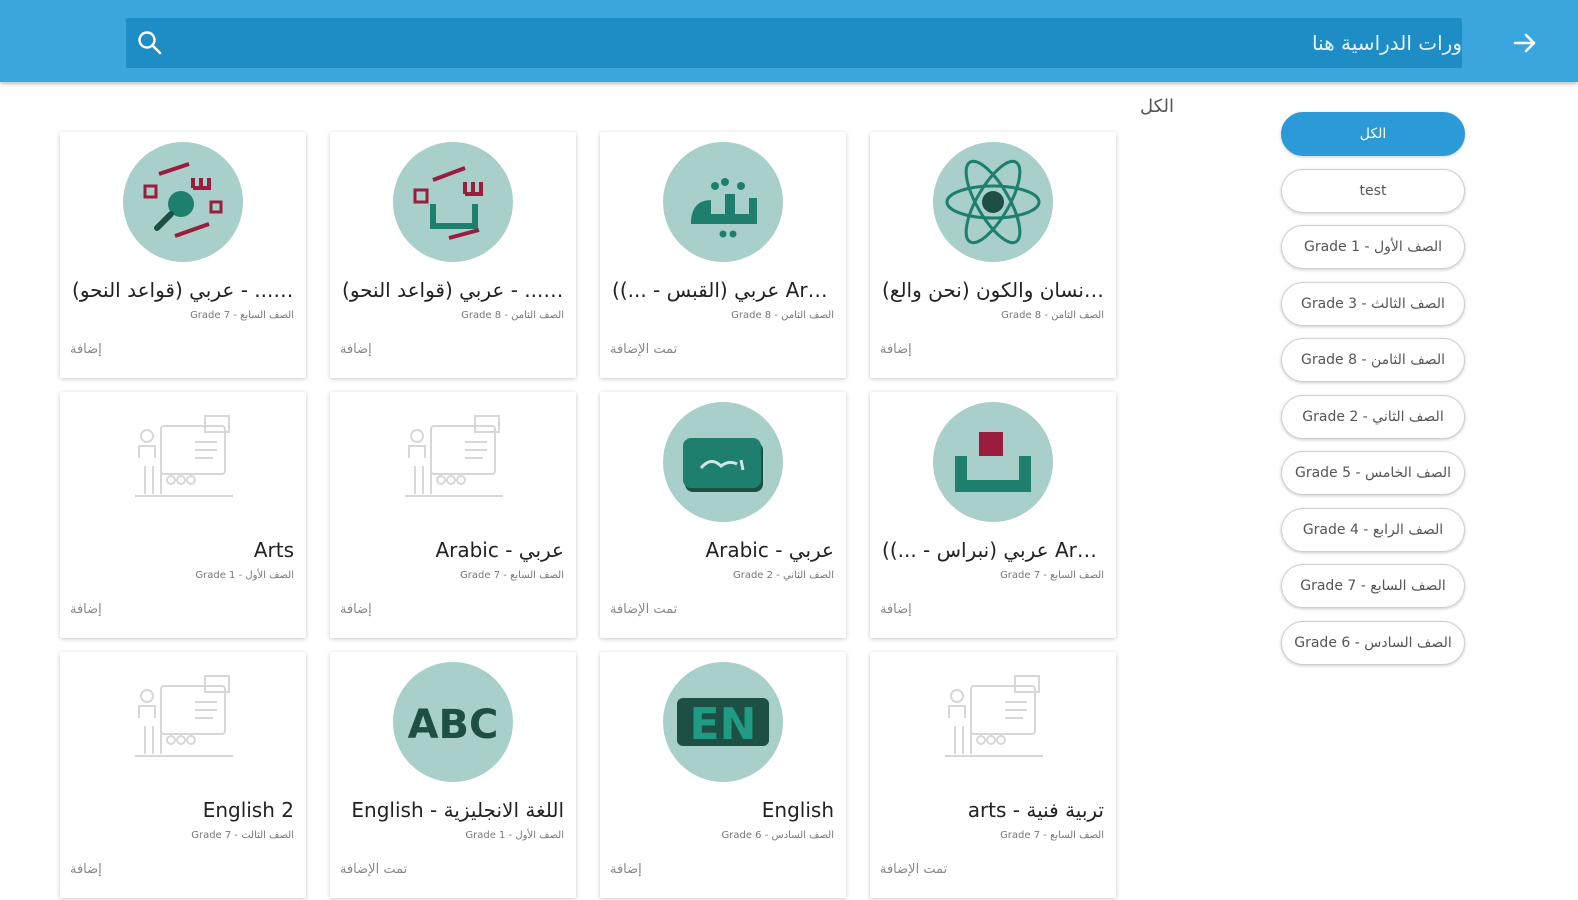 This screenshot has height=900, width=1578. Describe the element at coordinates (1035, 810) in the screenshot. I see `course-title: arts - تربية فنية` at that location.